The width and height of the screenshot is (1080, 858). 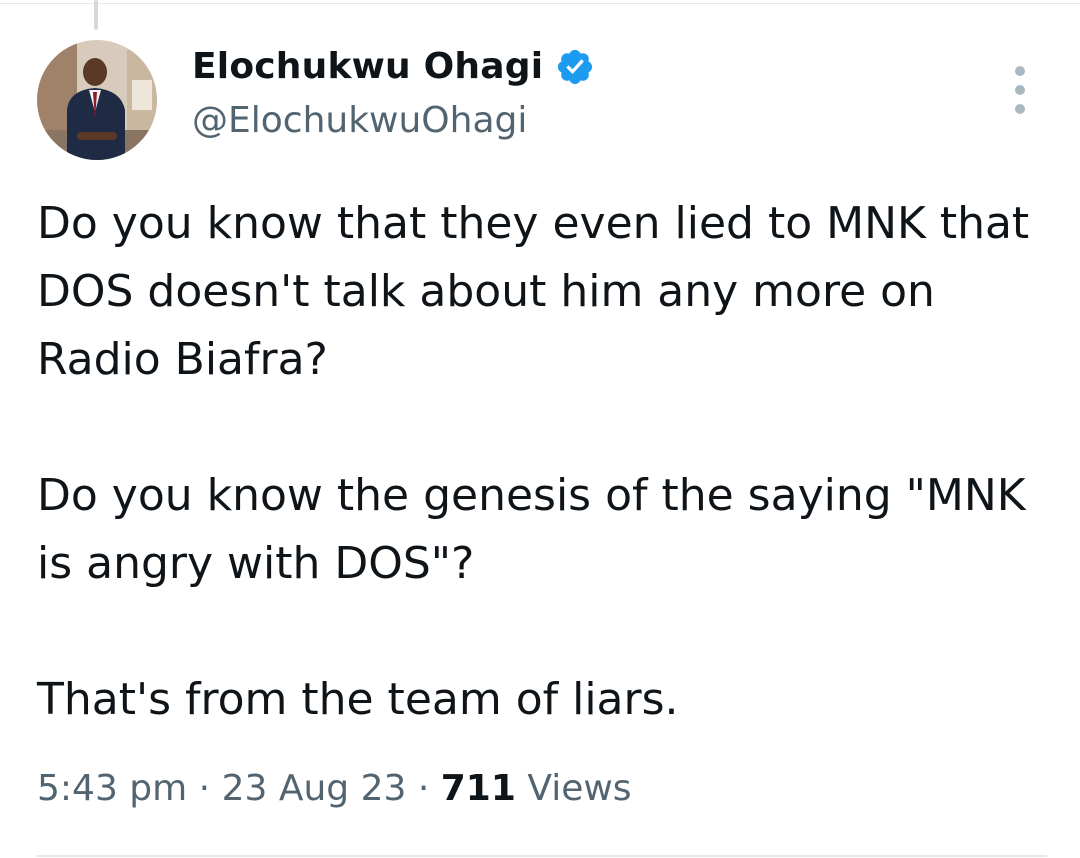 I want to click on author-name-row: Elochukwu Ohagi, so click(x=393, y=66).